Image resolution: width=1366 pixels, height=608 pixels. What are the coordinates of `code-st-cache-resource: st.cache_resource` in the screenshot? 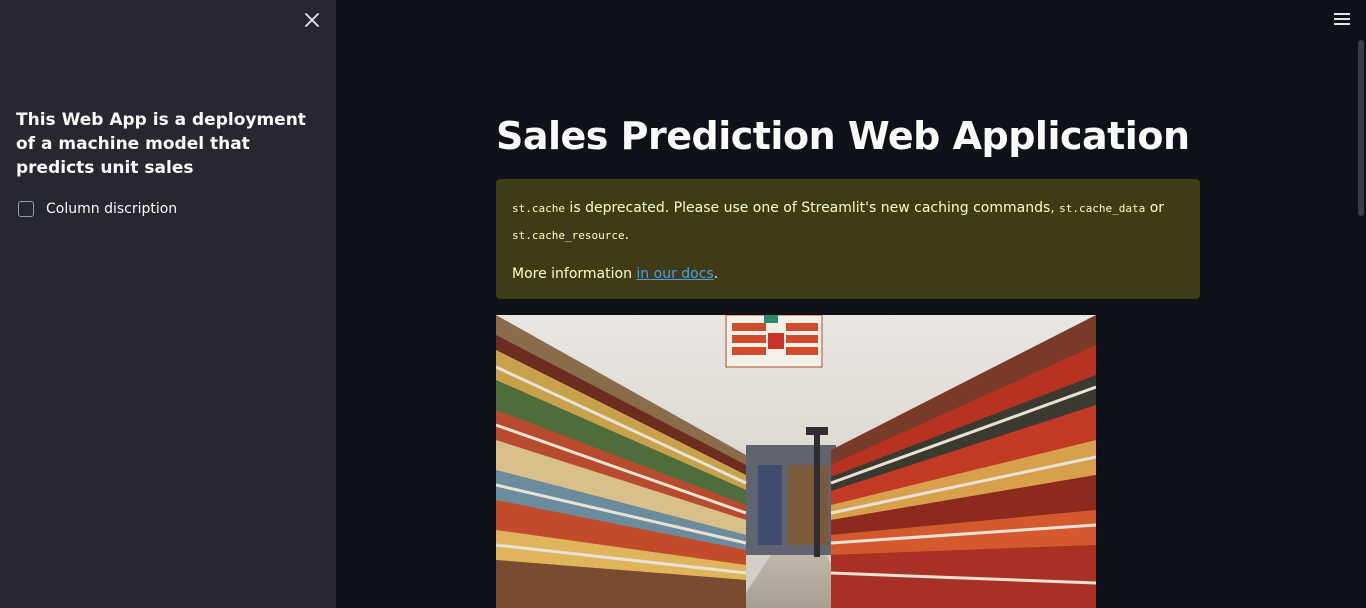 It's located at (568, 235).